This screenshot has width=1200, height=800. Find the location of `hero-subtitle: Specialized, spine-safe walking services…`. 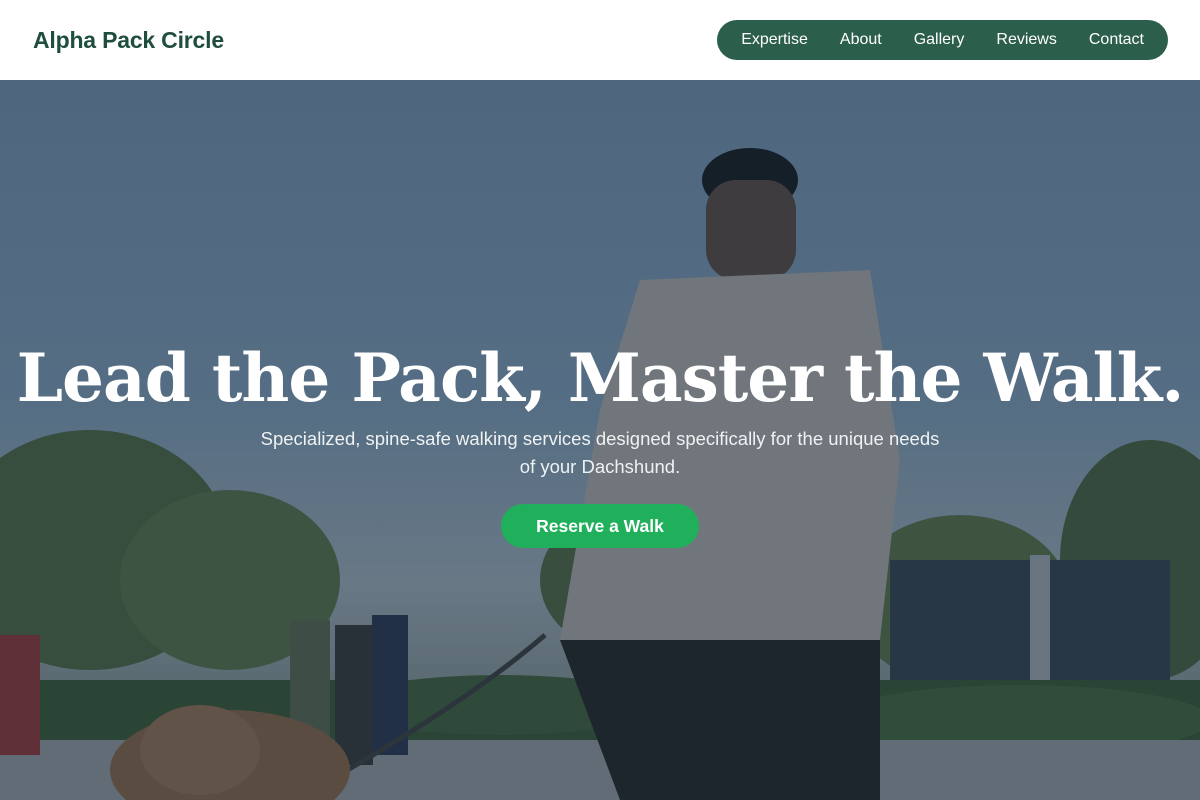

hero-subtitle: Specialized, spine-safe walking services… is located at coordinates (600, 452).